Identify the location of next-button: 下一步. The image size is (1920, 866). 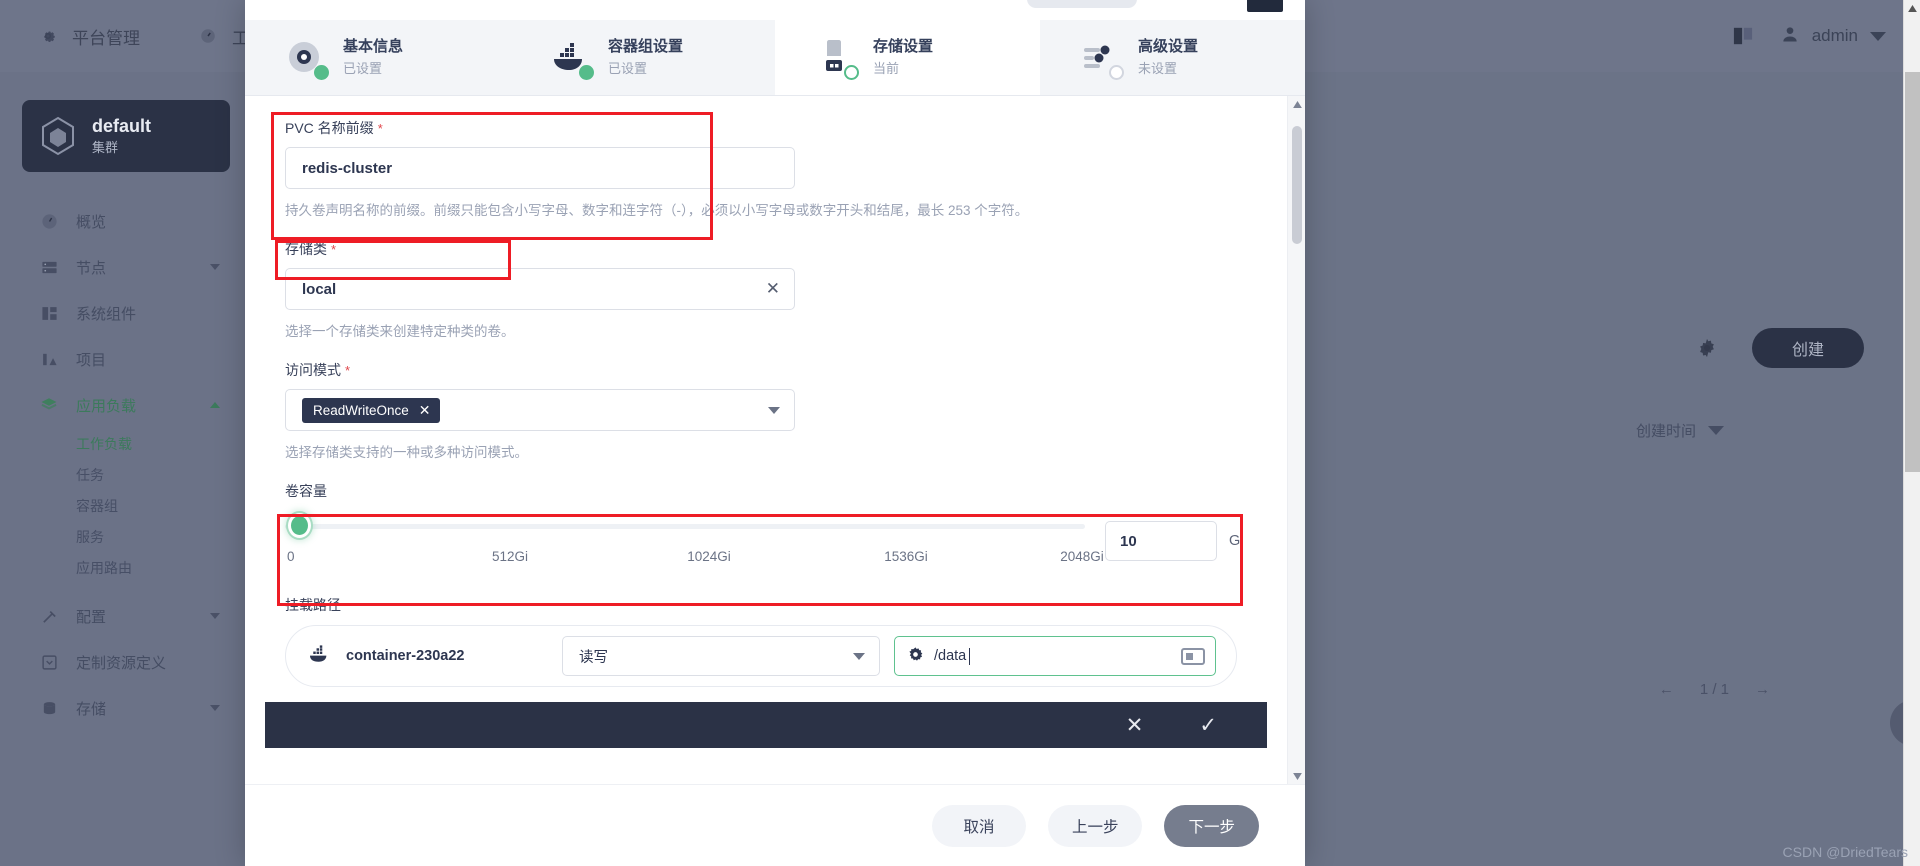
(1211, 825).